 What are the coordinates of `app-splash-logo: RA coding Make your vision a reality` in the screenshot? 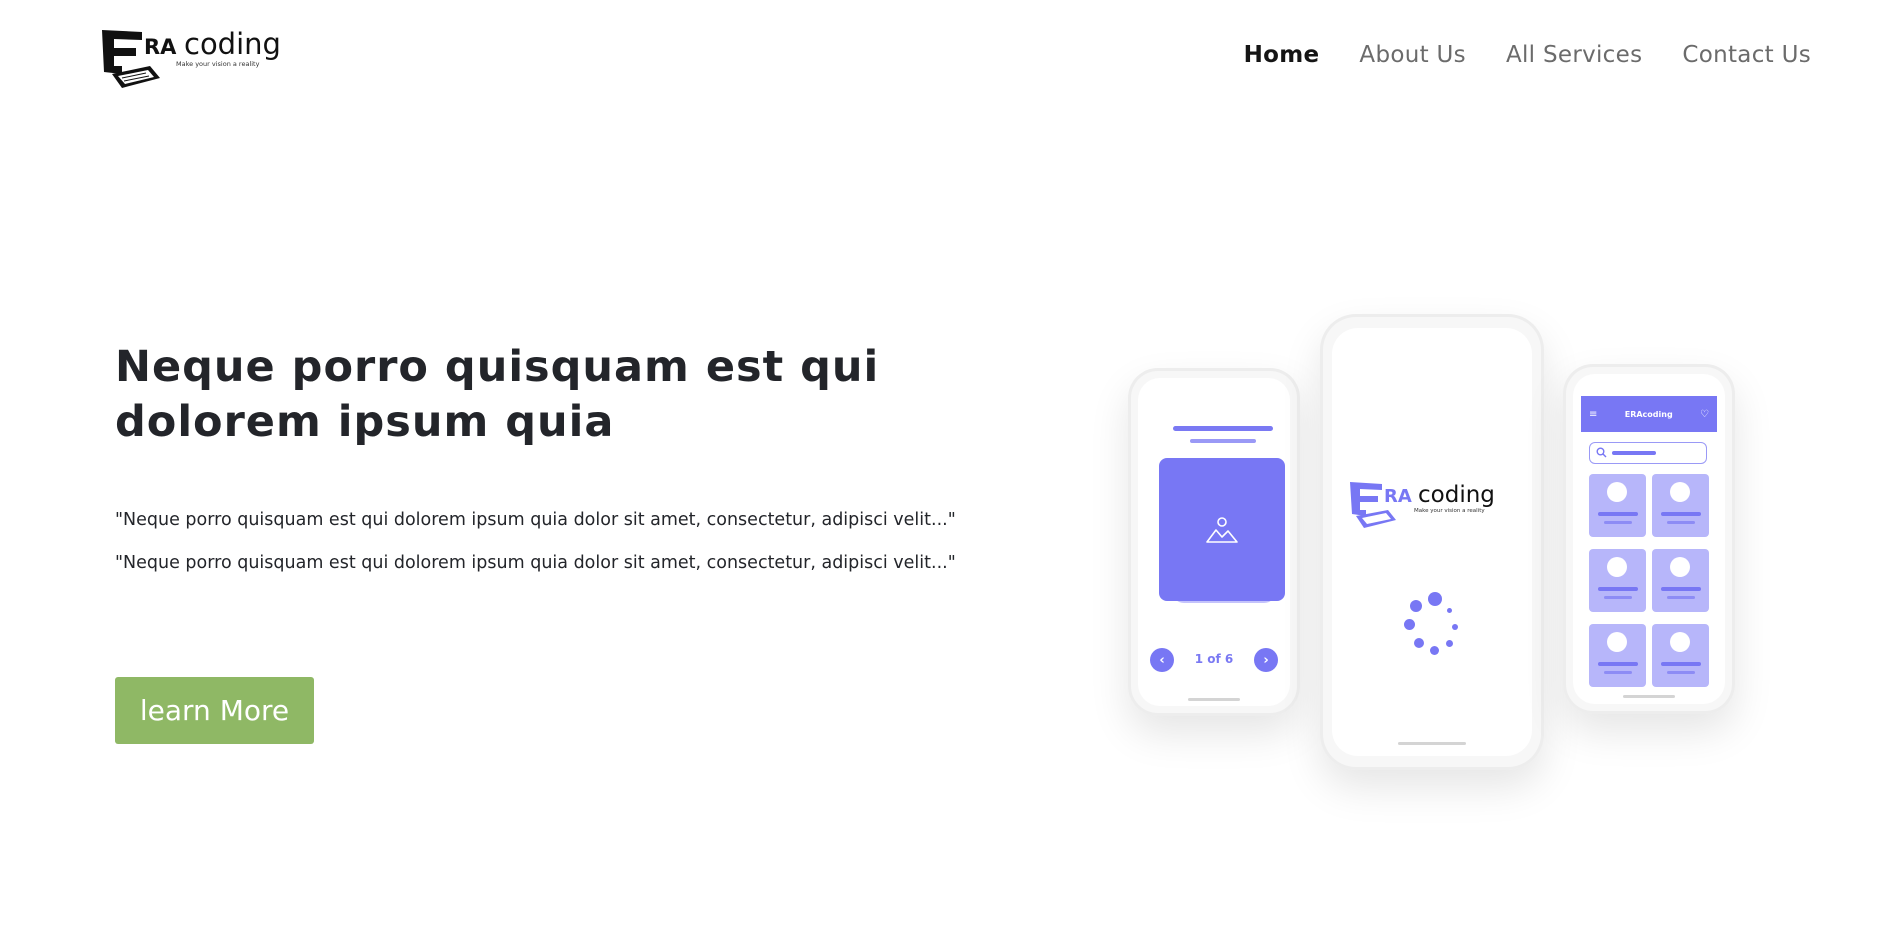 It's located at (1422, 505).